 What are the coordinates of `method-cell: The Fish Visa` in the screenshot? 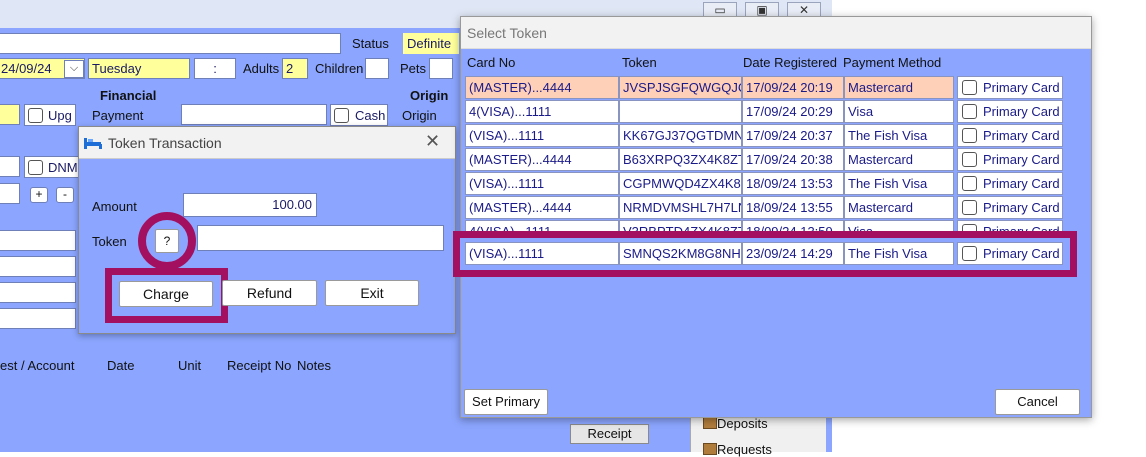 It's located at (899, 183).